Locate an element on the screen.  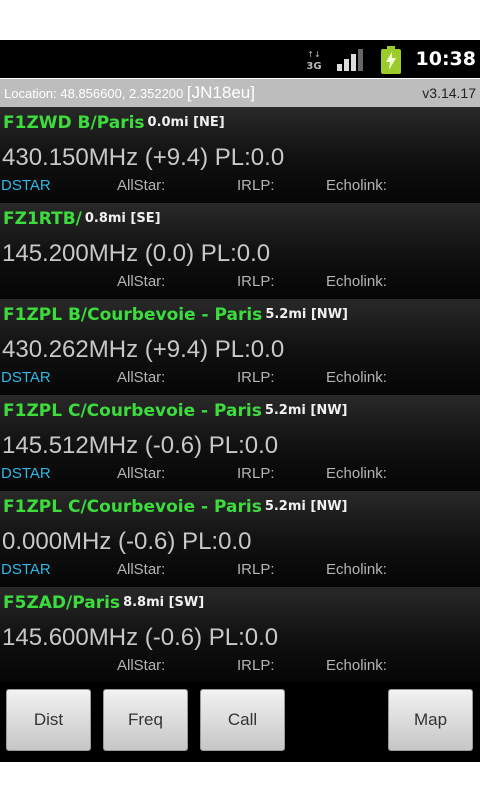
network-3g-icon: ↑↓ 3G is located at coordinates (313, 61).